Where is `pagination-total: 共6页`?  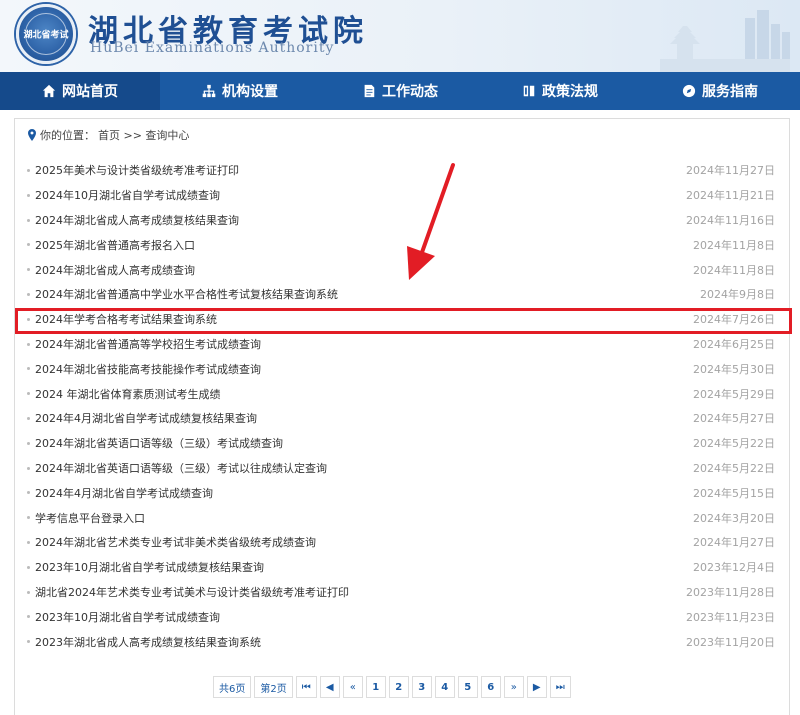 pagination-total: 共6页 is located at coordinates (232, 687).